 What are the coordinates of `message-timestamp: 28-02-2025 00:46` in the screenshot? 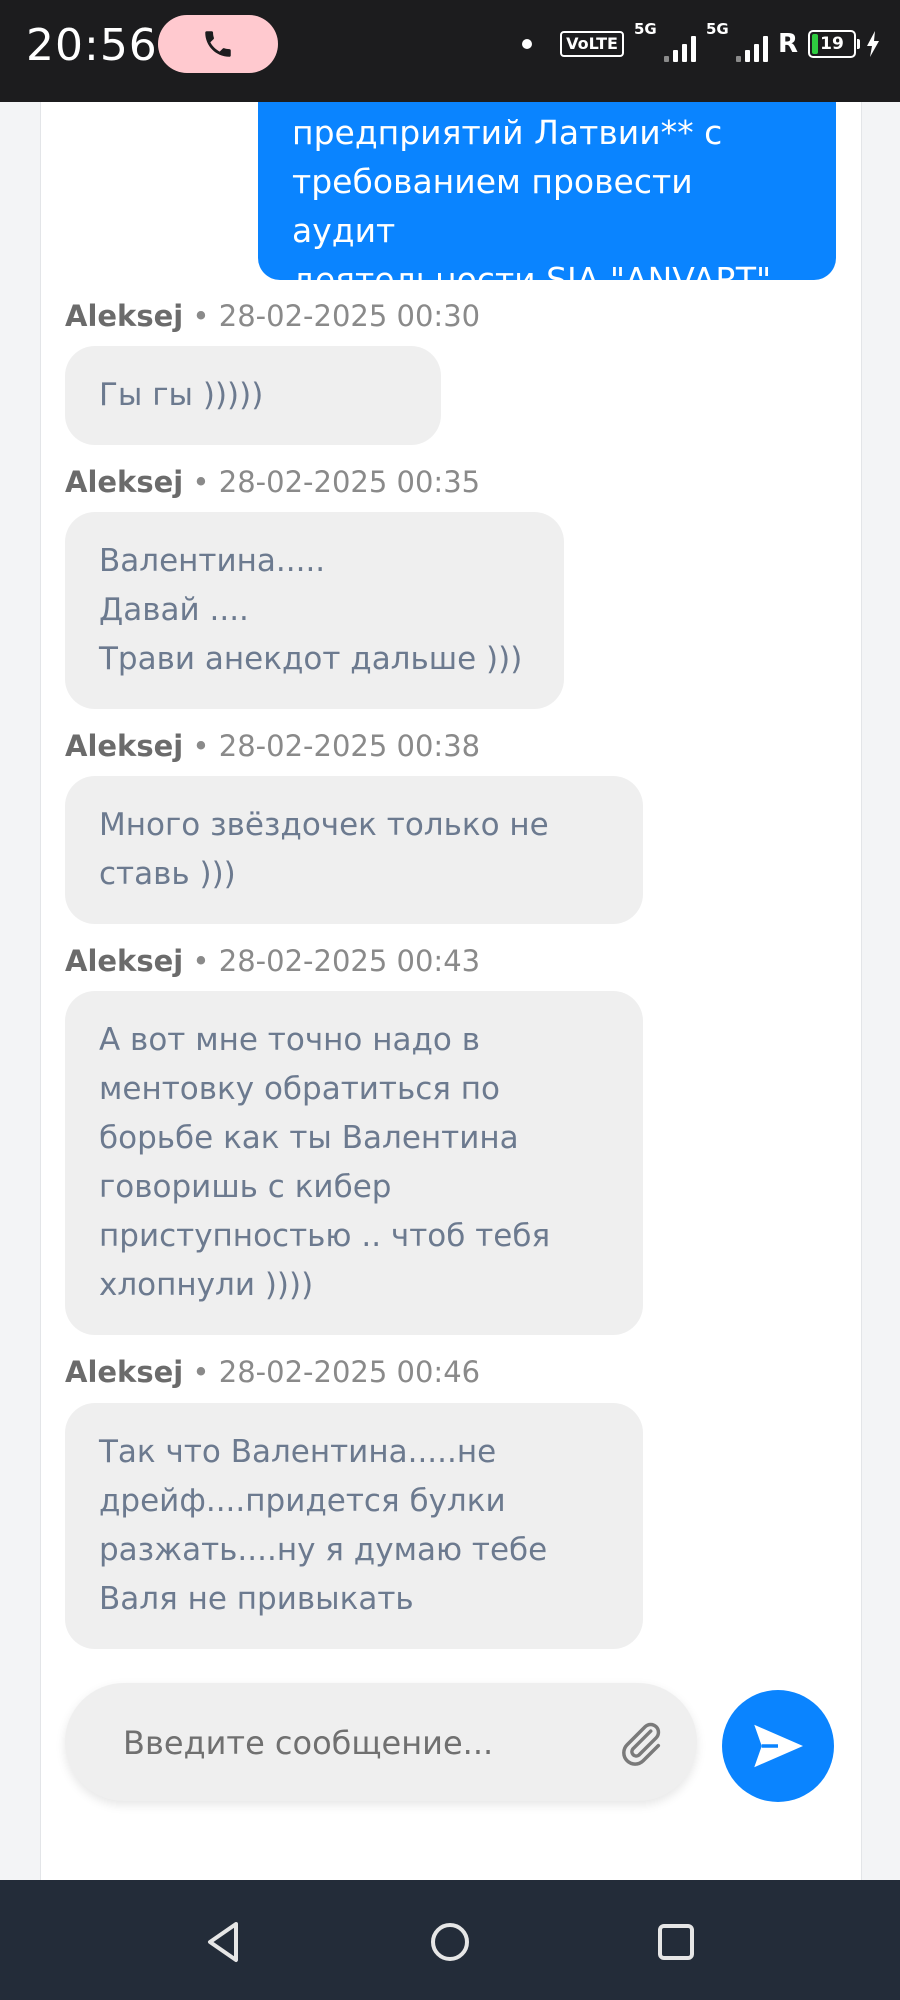 It's located at (349, 1372).